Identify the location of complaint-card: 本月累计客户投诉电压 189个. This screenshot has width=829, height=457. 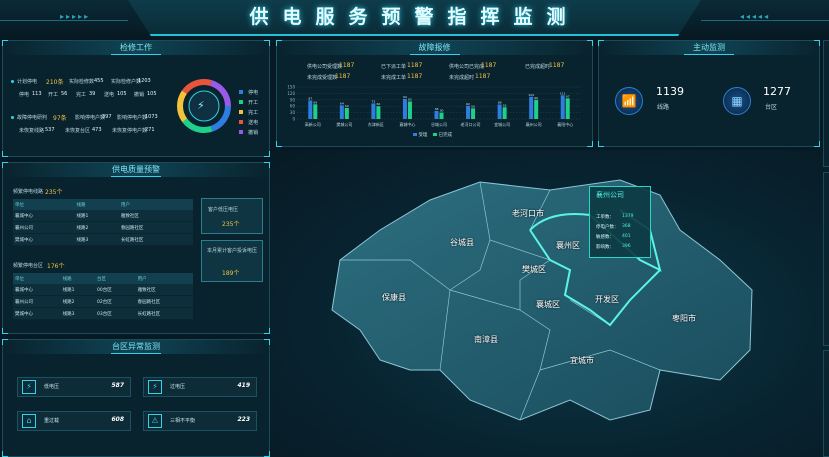
(232, 261).